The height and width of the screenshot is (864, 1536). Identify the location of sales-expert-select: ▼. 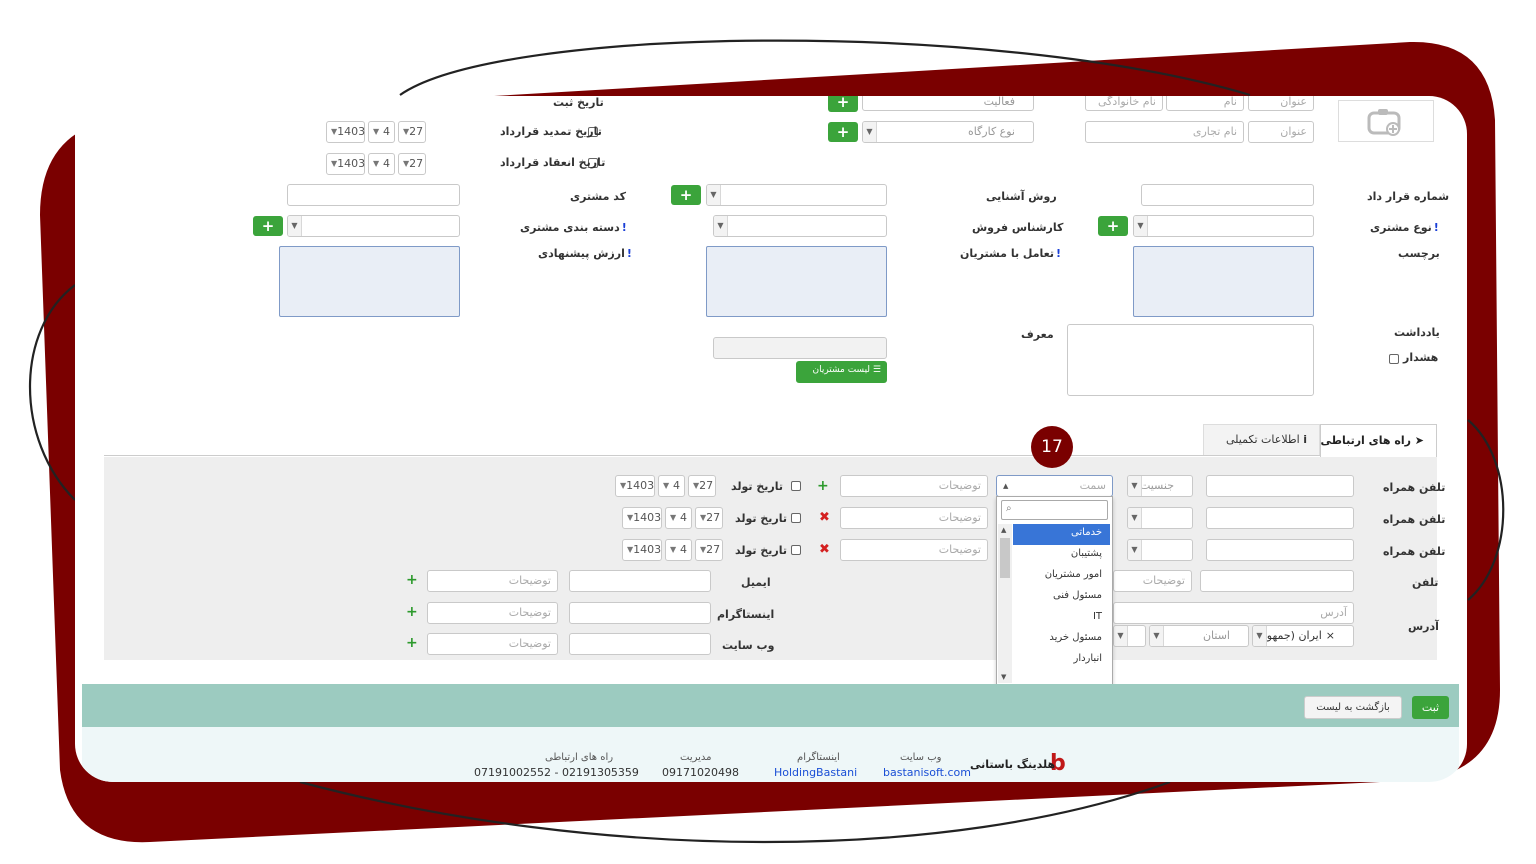
(800, 226).